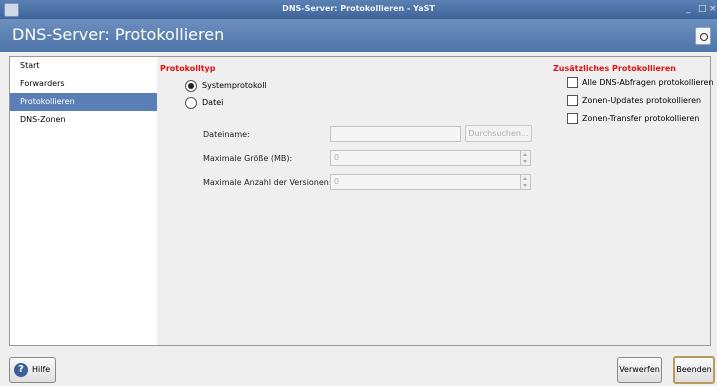  I want to click on checkbox-all-queries, so click(572, 82).